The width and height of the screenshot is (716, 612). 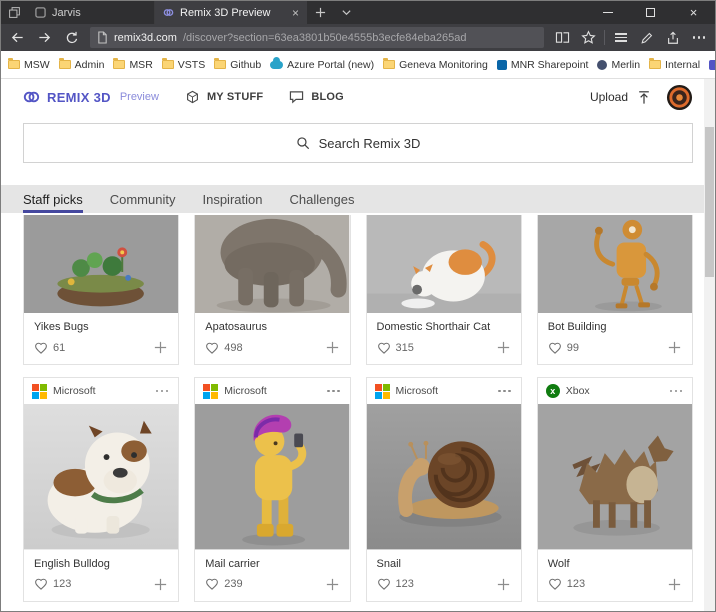 What do you see at coordinates (62, 584) in the screenshot?
I see `like-count: 123` at bounding box center [62, 584].